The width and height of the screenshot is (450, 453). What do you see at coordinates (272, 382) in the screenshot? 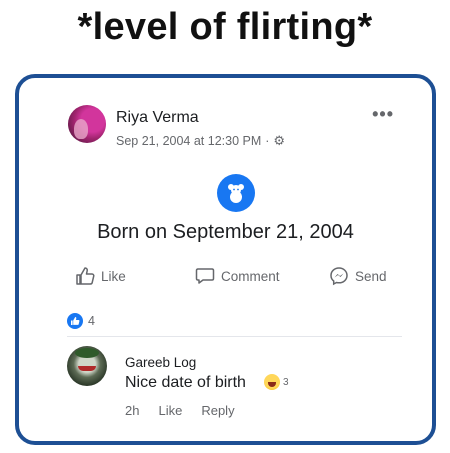
I see `haha-emoji-icon` at bounding box center [272, 382].